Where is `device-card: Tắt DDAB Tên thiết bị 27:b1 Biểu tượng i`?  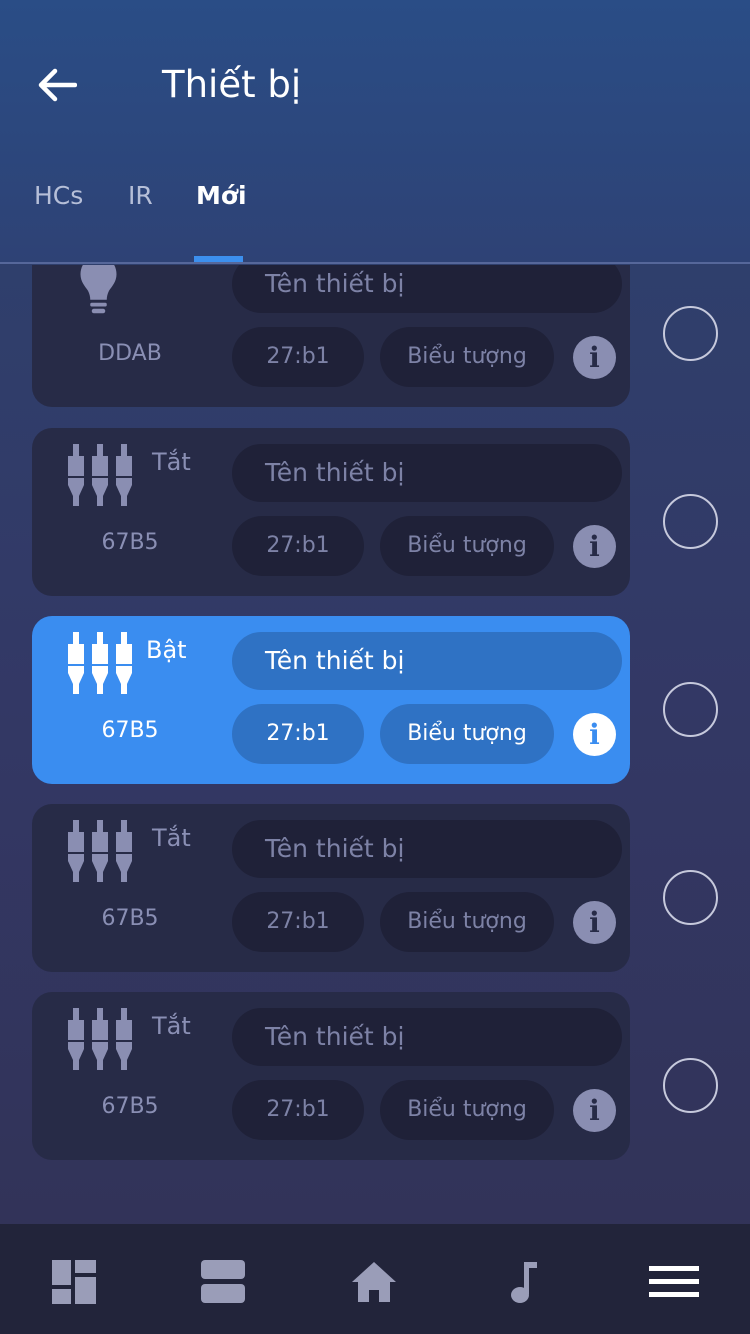 device-card: Tắt DDAB Tên thiết bị 27:b1 Biểu tượng i is located at coordinates (331, 336).